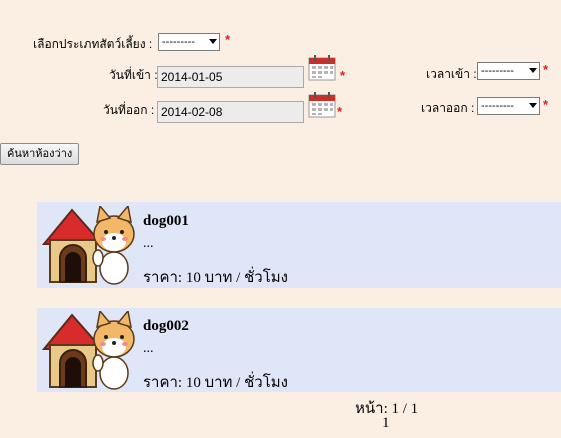  What do you see at coordinates (497, 71) in the screenshot?
I see `checkin-time-select-value: ---------` at bounding box center [497, 71].